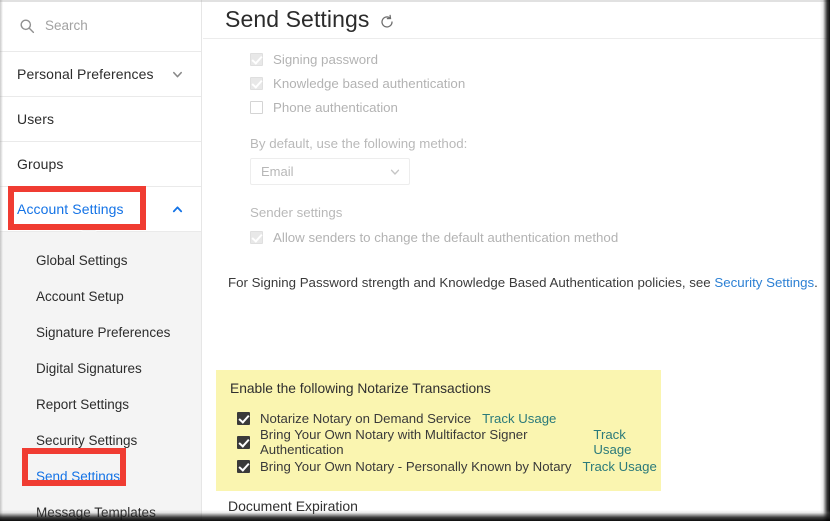 The height and width of the screenshot is (521, 830). I want to click on default-method-label: By default, use the following method:, so click(359, 143).